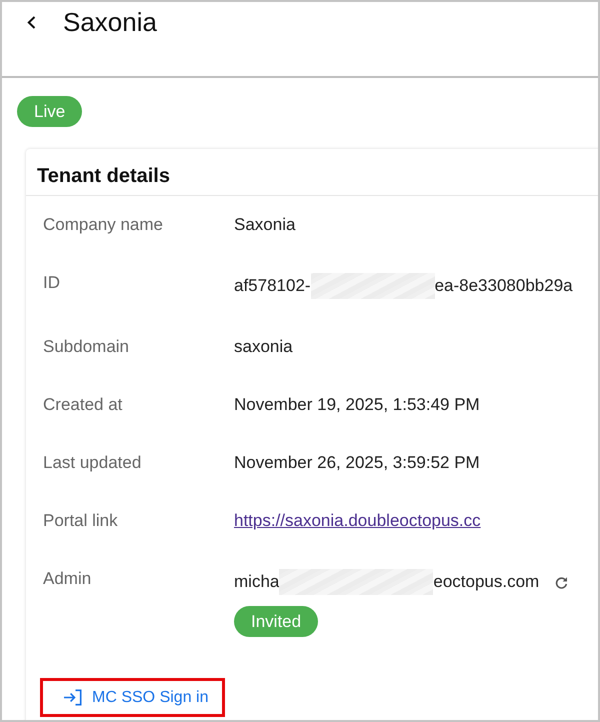  Describe the element at coordinates (132, 697) in the screenshot. I see `sso-sign-in-button: MC SSO Sign in` at that location.